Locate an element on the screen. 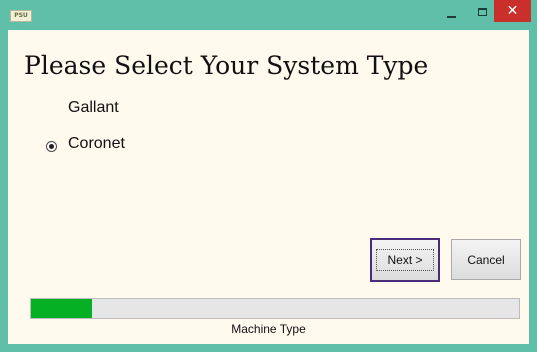 This screenshot has width=537, height=352. title-bar: PSU ✕ is located at coordinates (268, 15).